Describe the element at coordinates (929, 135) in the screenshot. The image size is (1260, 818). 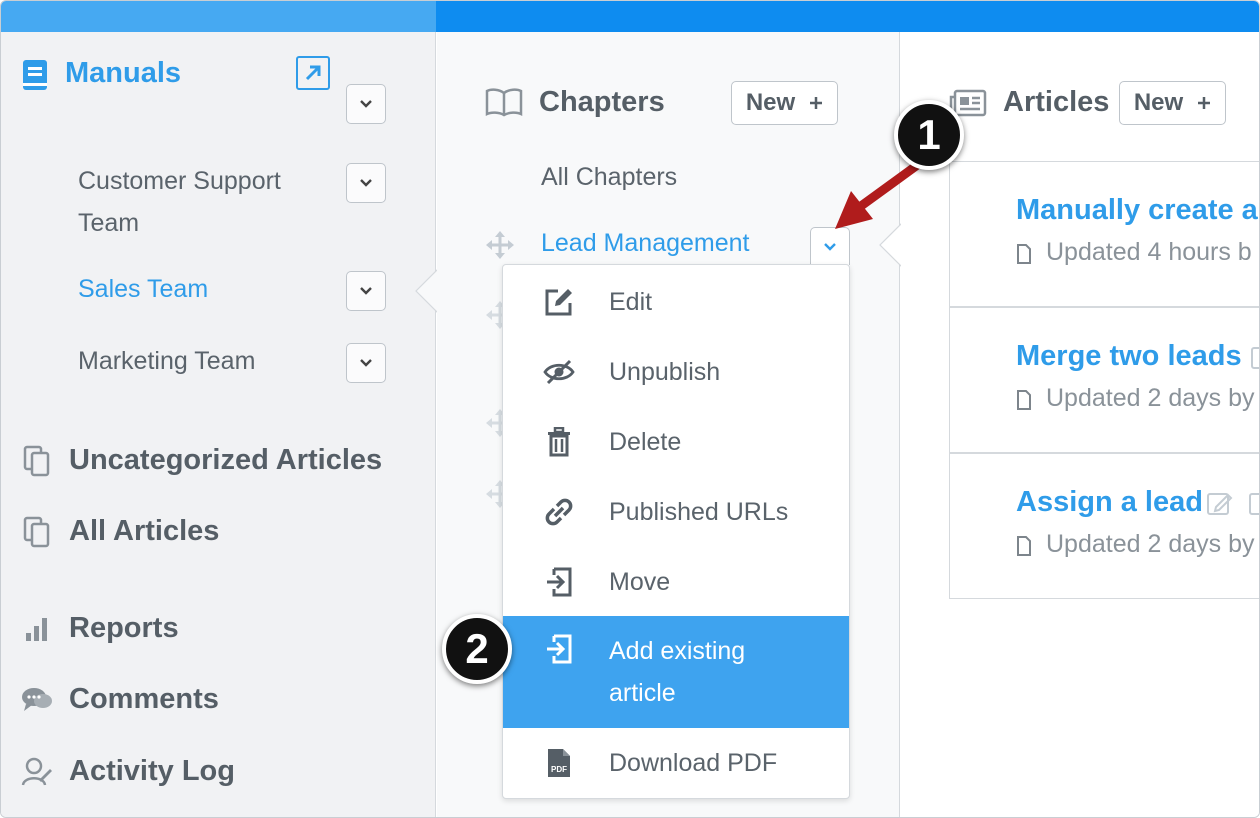
I see `annotation-step-1: 1` at that location.